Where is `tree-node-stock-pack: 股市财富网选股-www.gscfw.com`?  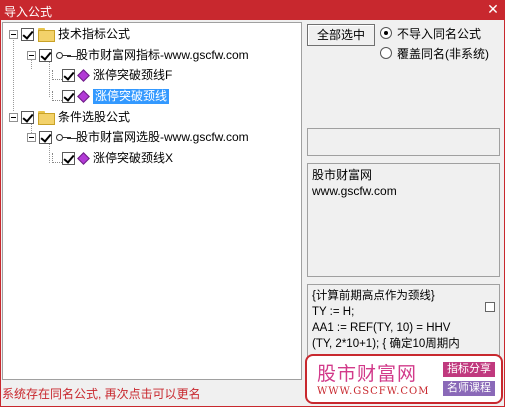 tree-node-stock-pack: 股市财富网选股-www.gscfw.com is located at coordinates (138, 137).